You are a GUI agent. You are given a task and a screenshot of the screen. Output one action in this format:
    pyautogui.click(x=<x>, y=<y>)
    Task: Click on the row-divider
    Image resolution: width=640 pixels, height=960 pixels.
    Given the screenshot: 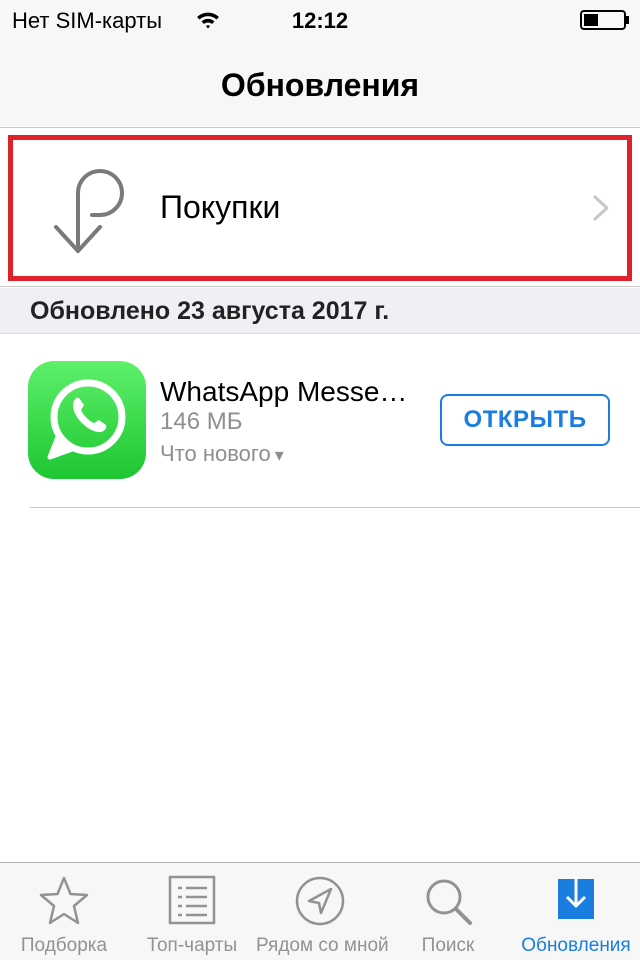 What is the action you would take?
    pyautogui.click(x=335, y=507)
    